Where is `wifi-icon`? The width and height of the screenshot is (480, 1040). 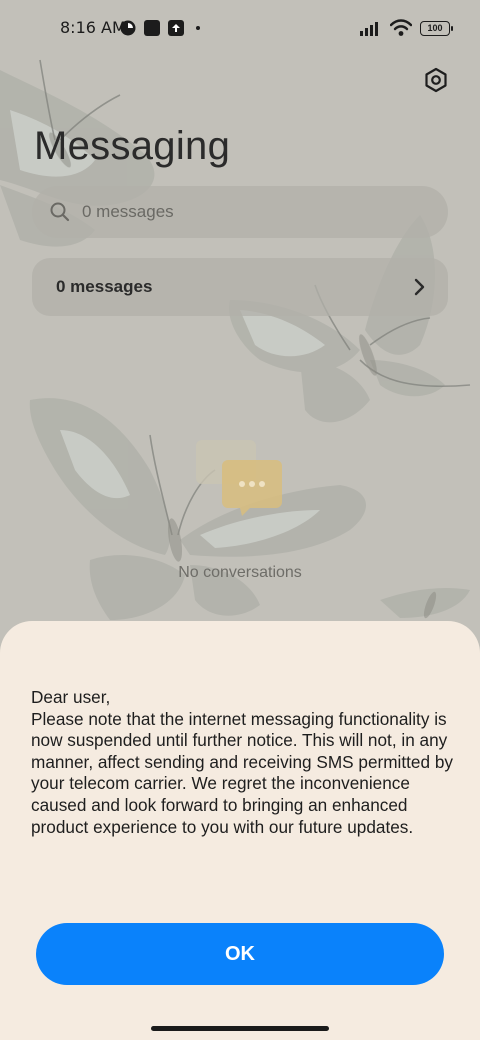
wifi-icon is located at coordinates (401, 27).